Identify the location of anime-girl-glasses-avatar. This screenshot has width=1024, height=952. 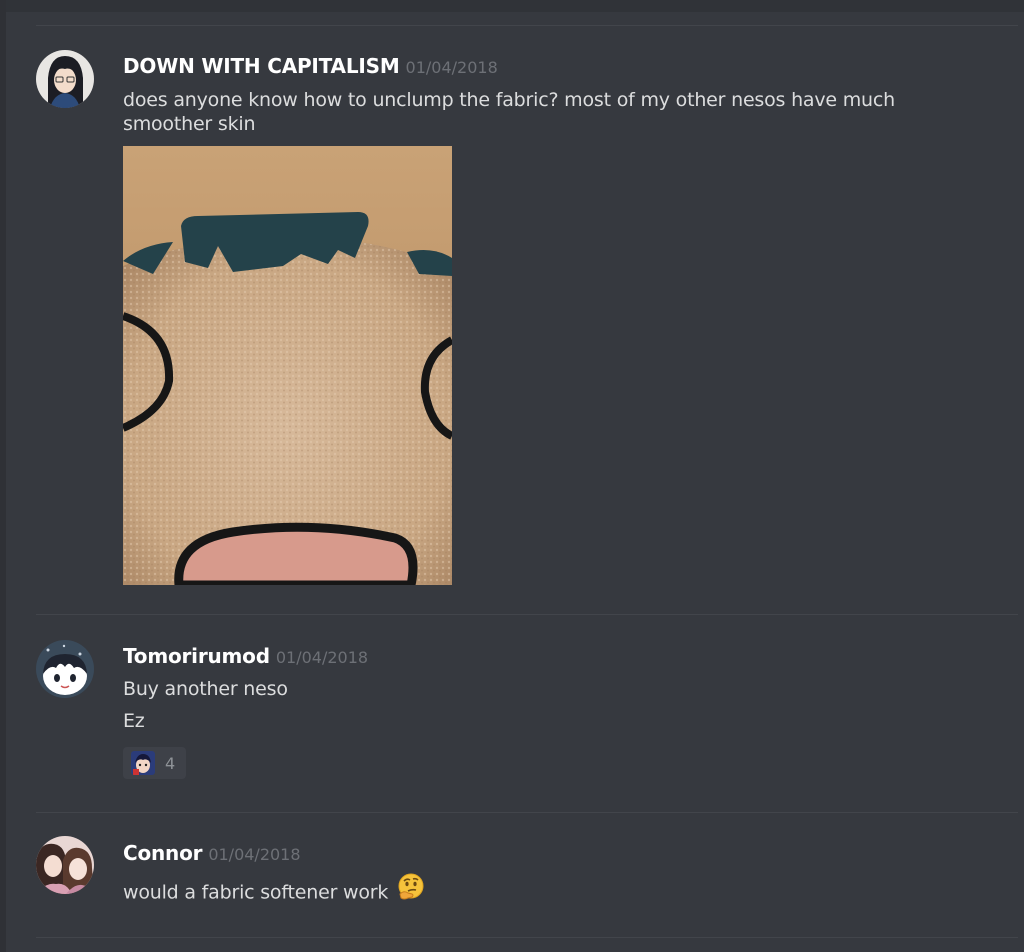
(65, 79).